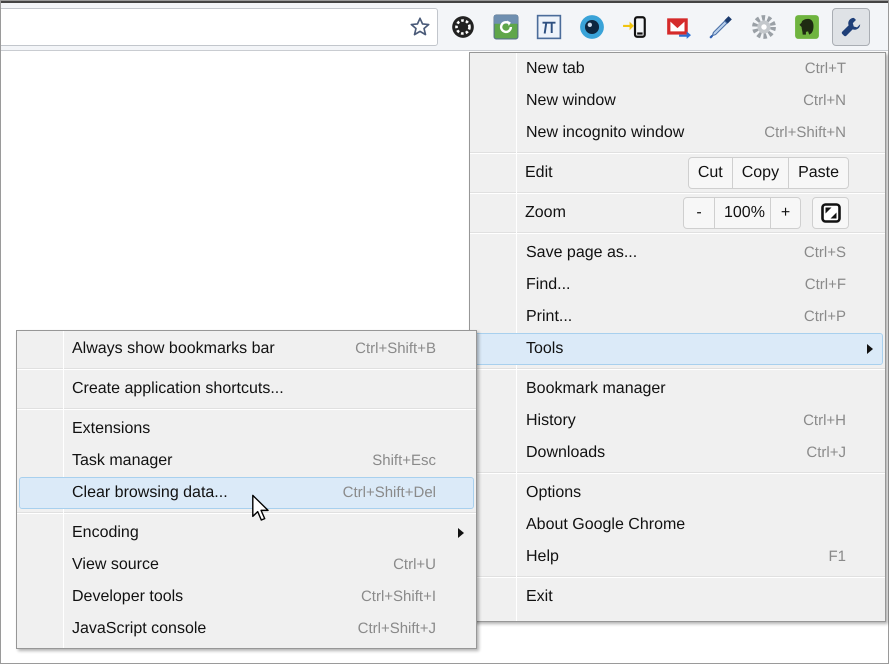 This screenshot has height=664, width=889. Describe the element at coordinates (677, 69) in the screenshot. I see `menu-item: New tab Ctrl+T` at that location.